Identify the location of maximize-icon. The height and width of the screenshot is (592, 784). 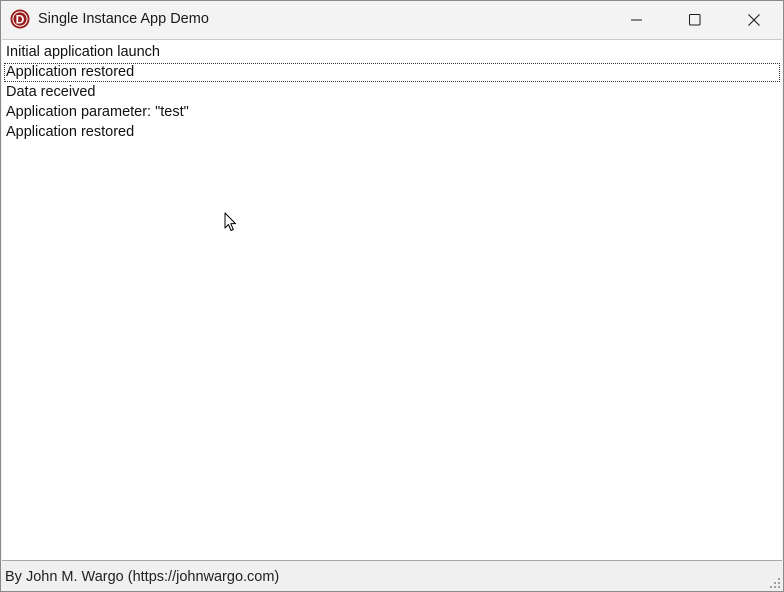
(695, 20).